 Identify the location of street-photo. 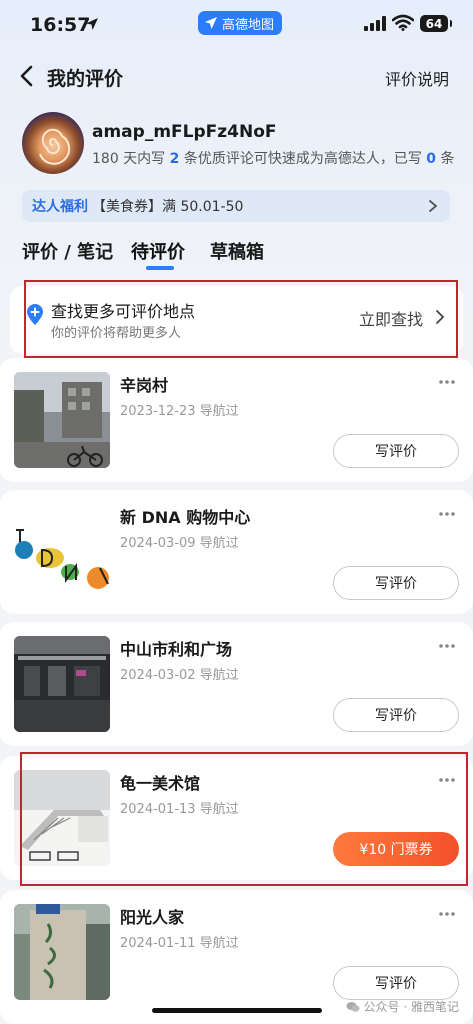
(62, 420).